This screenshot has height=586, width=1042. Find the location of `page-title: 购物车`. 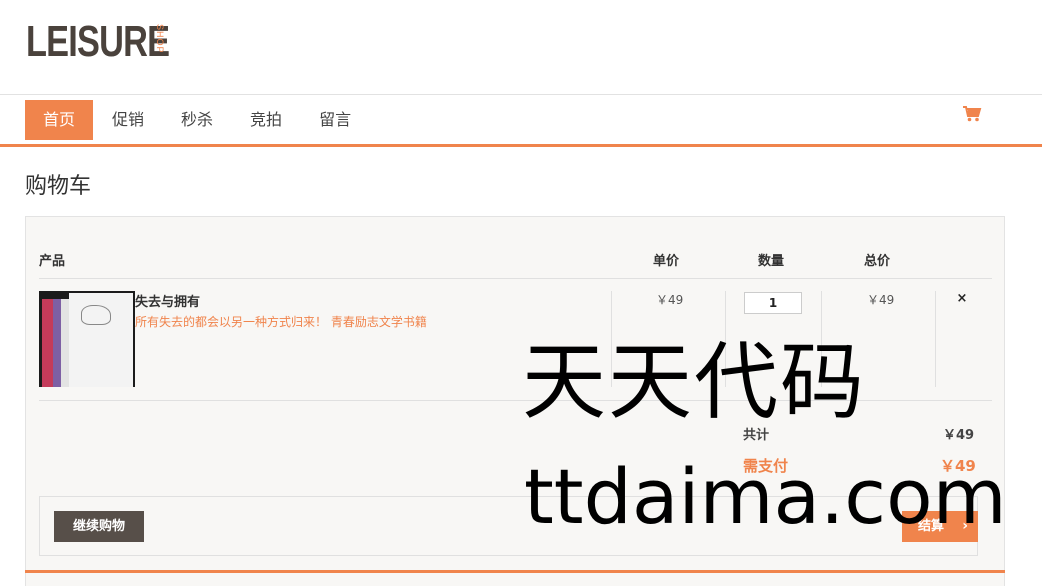

page-title: 购物车 is located at coordinates (58, 186).